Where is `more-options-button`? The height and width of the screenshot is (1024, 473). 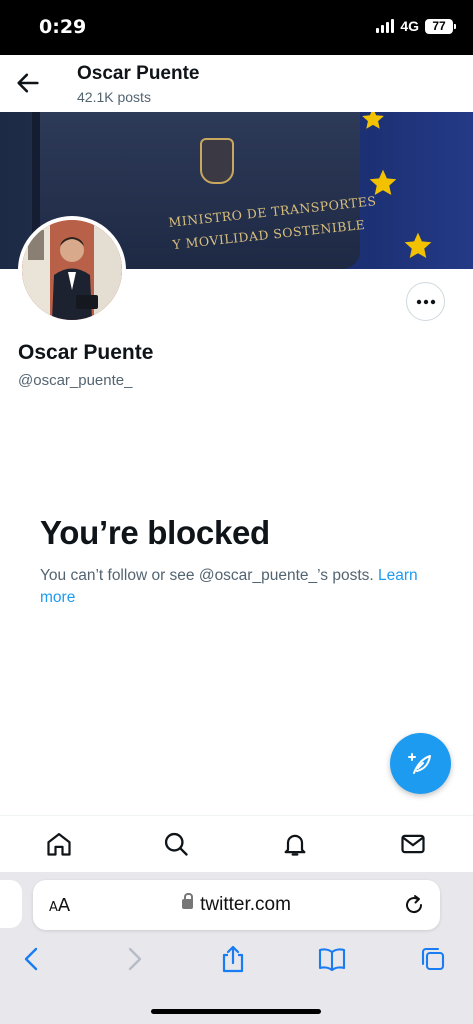
more-options-button is located at coordinates (425, 301).